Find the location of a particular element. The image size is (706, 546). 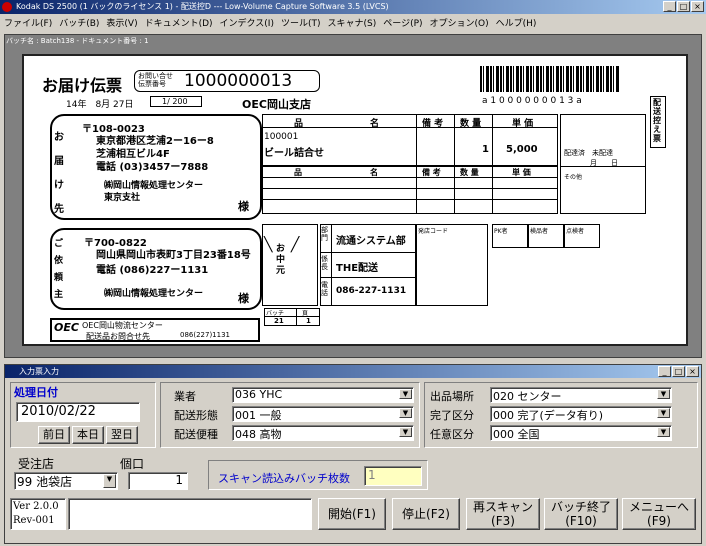

date-label: 処理日付 is located at coordinates (36, 392).